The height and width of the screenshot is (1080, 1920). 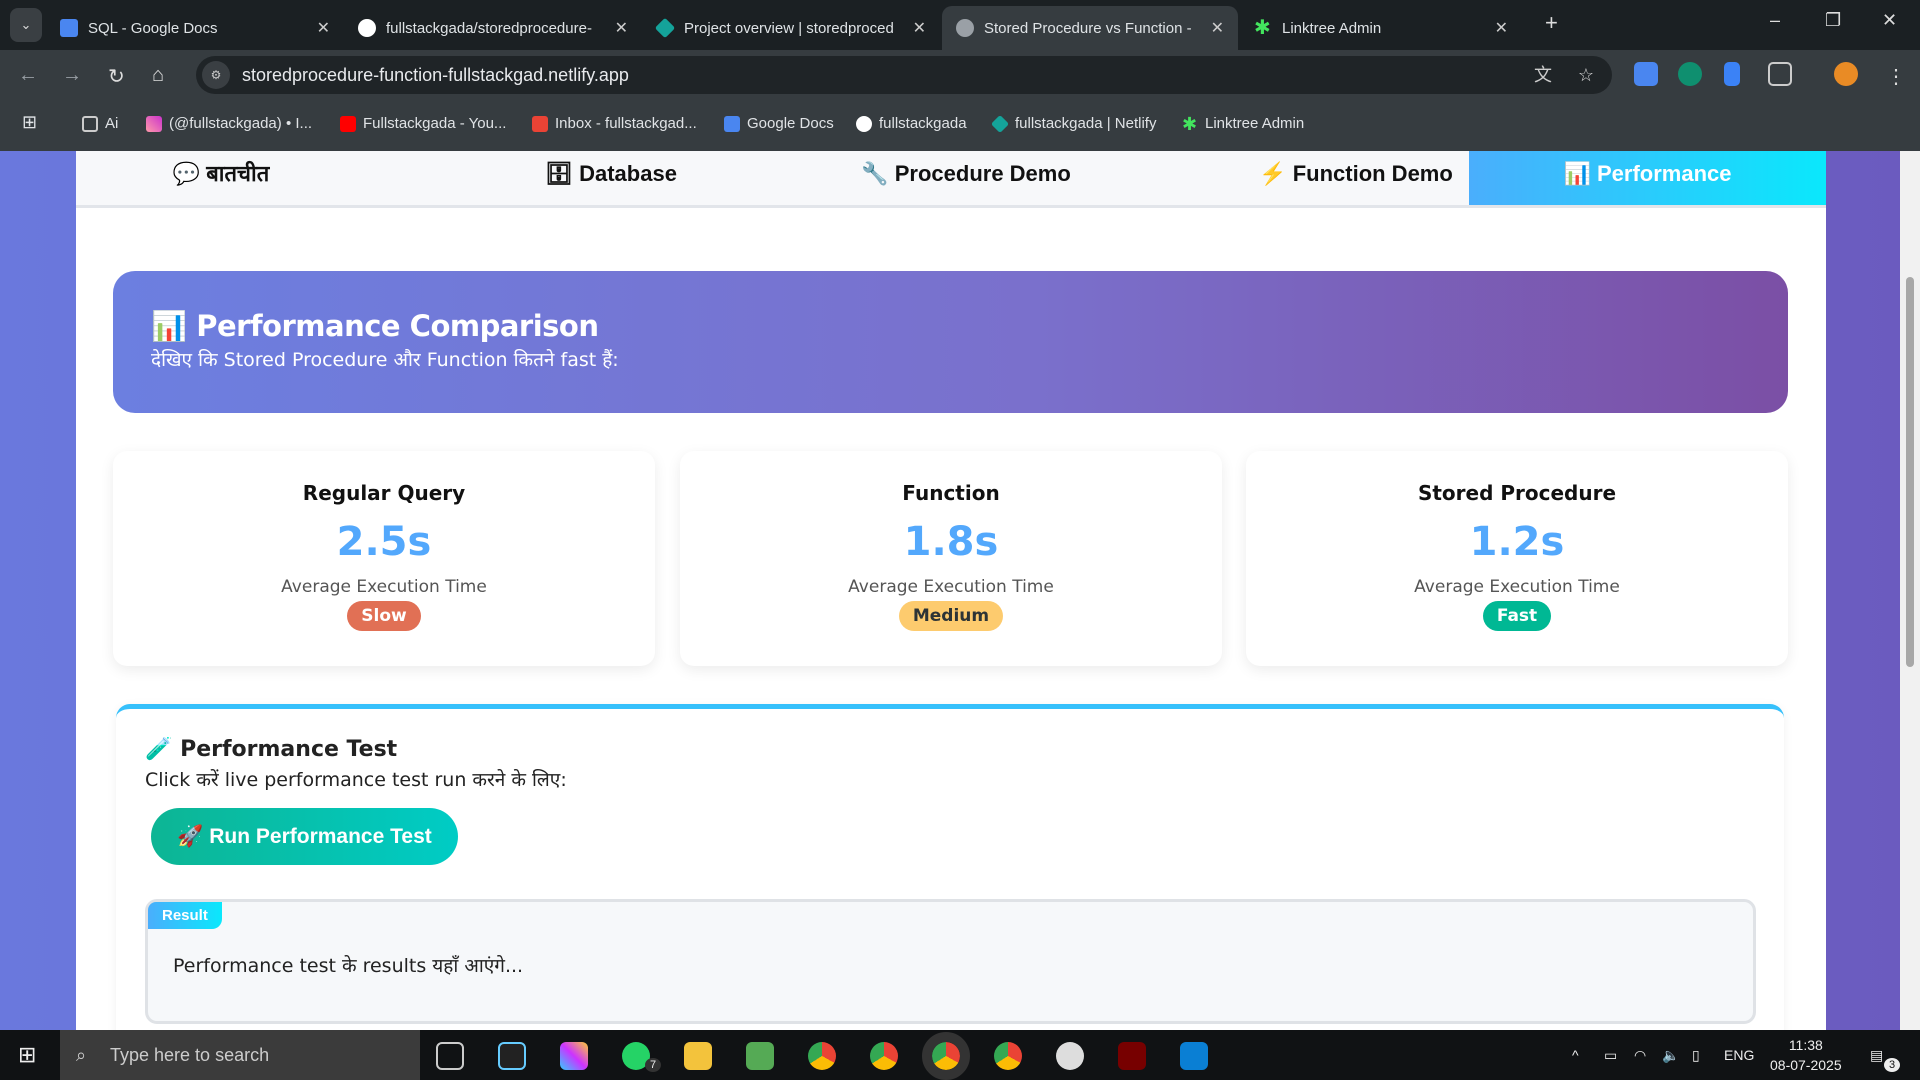 I want to click on chrome-icon, so click(x=822, y=1056).